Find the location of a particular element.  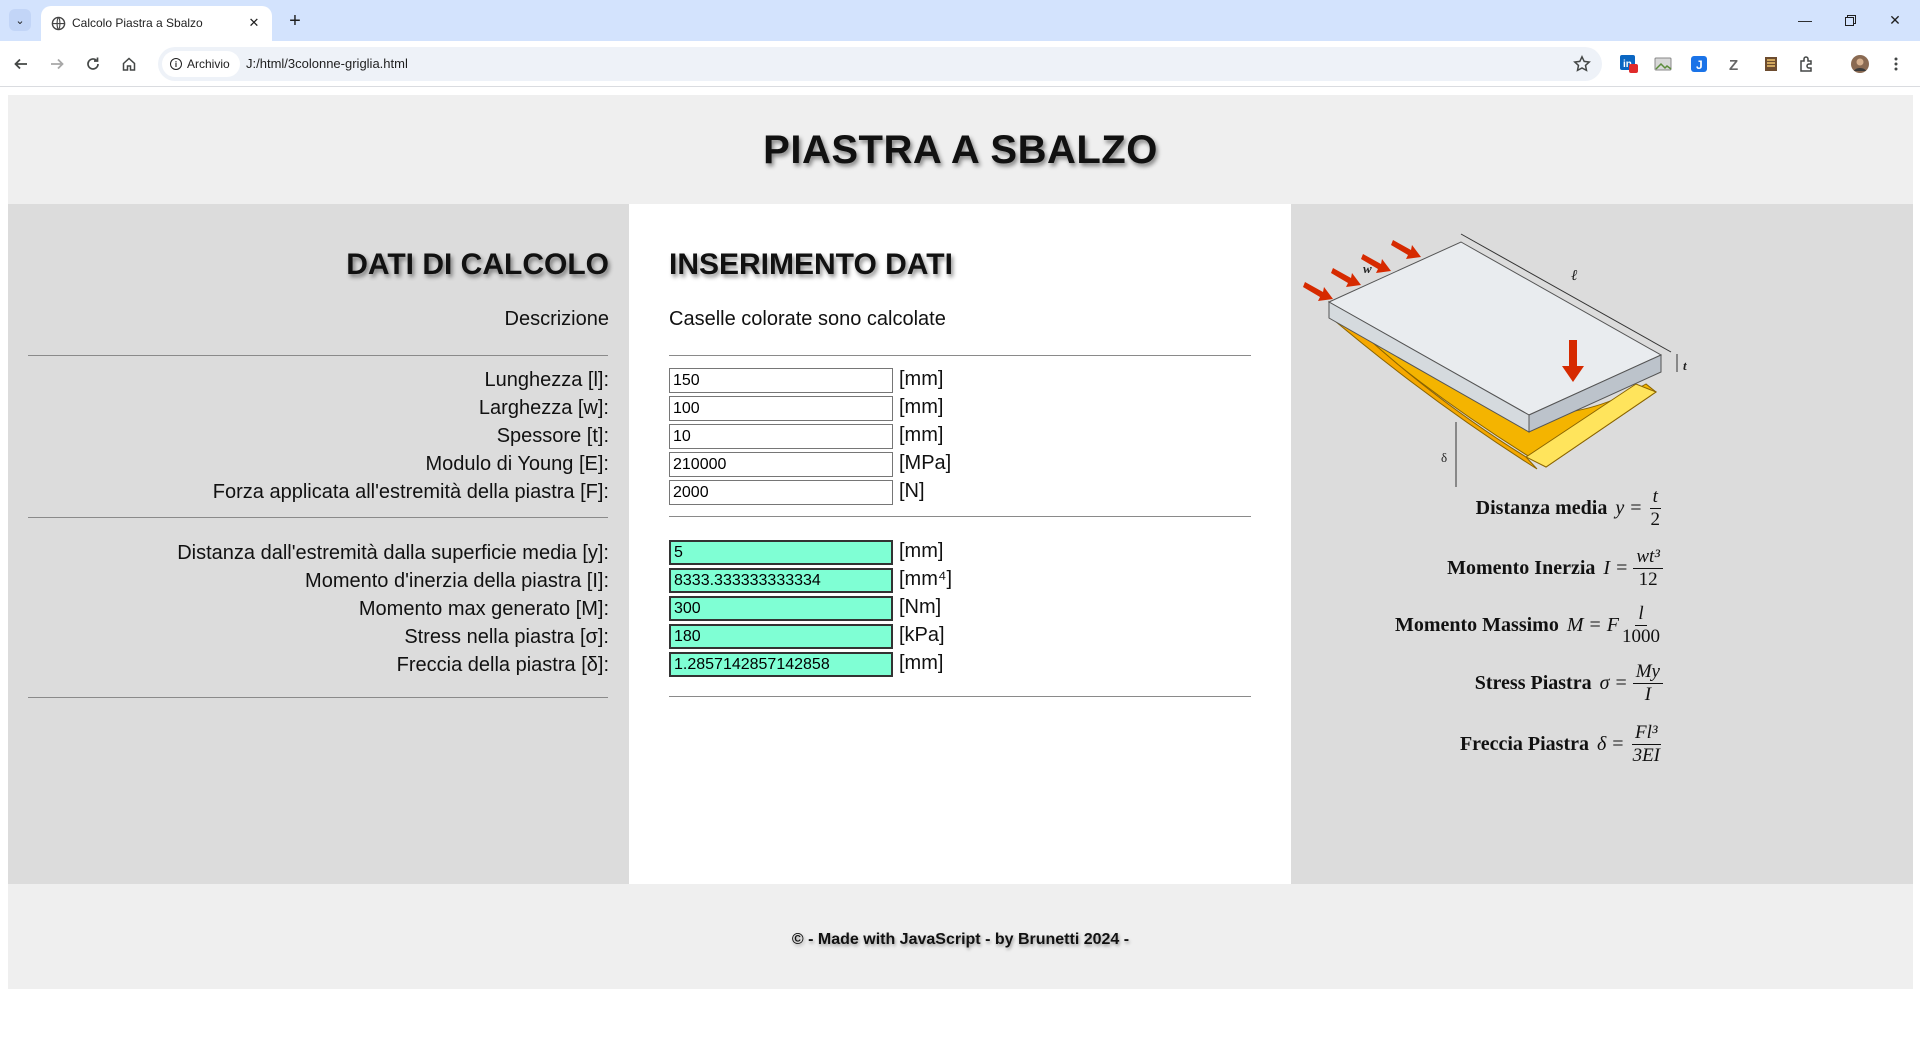

extension-list is located at coordinates (1771, 64).